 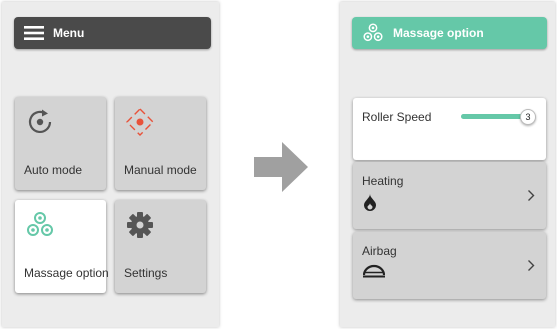 I want to click on tile-label: Massage option, so click(x=66, y=273).